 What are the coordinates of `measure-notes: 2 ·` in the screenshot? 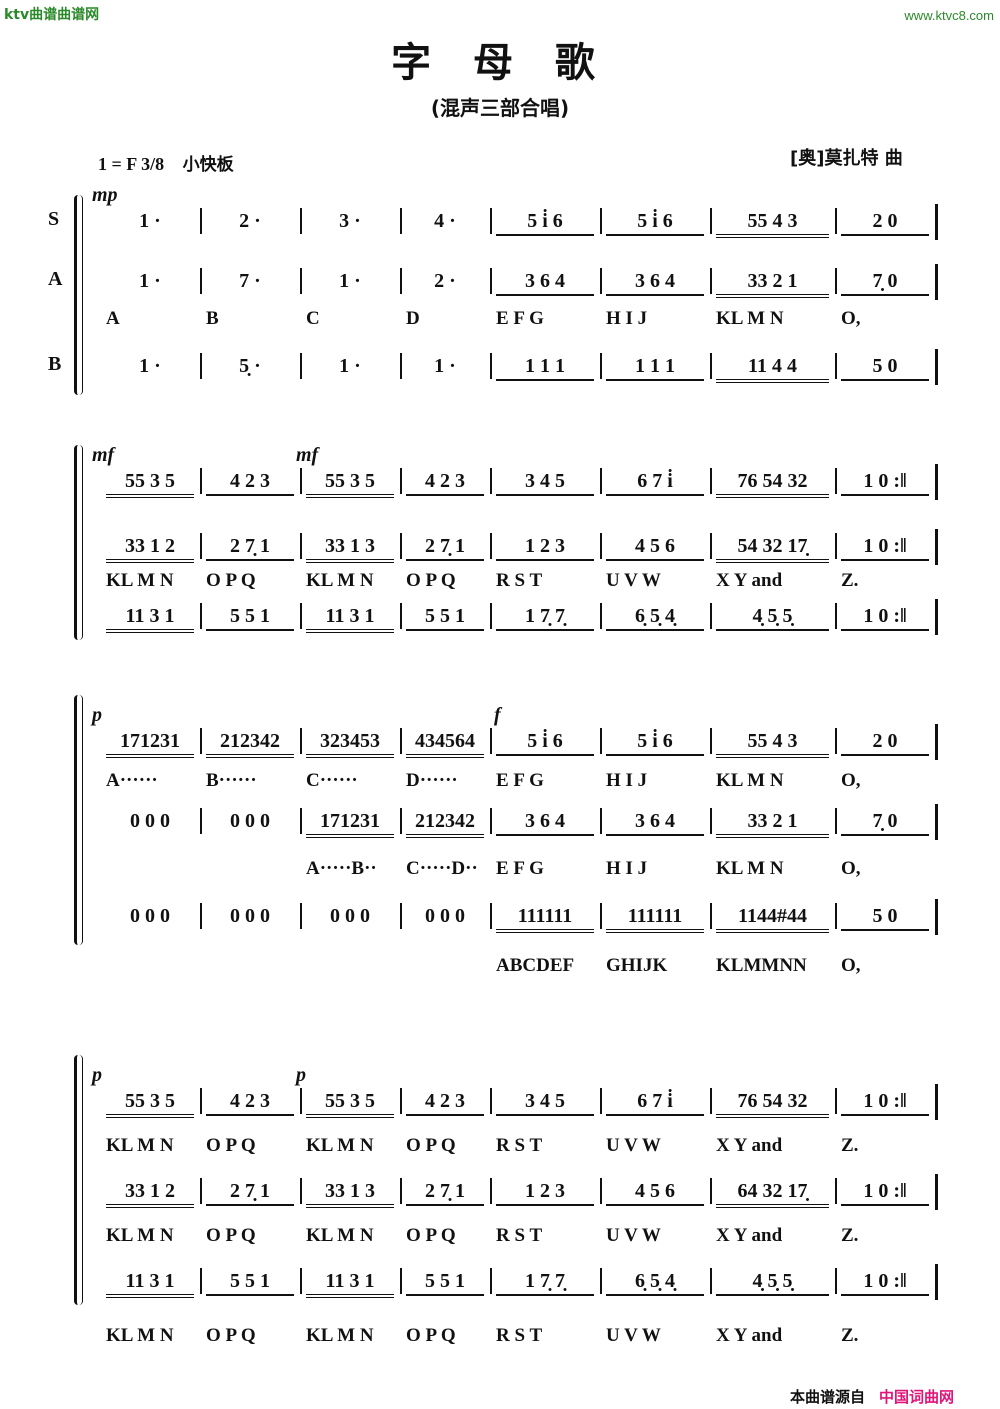 It's located at (250, 221).